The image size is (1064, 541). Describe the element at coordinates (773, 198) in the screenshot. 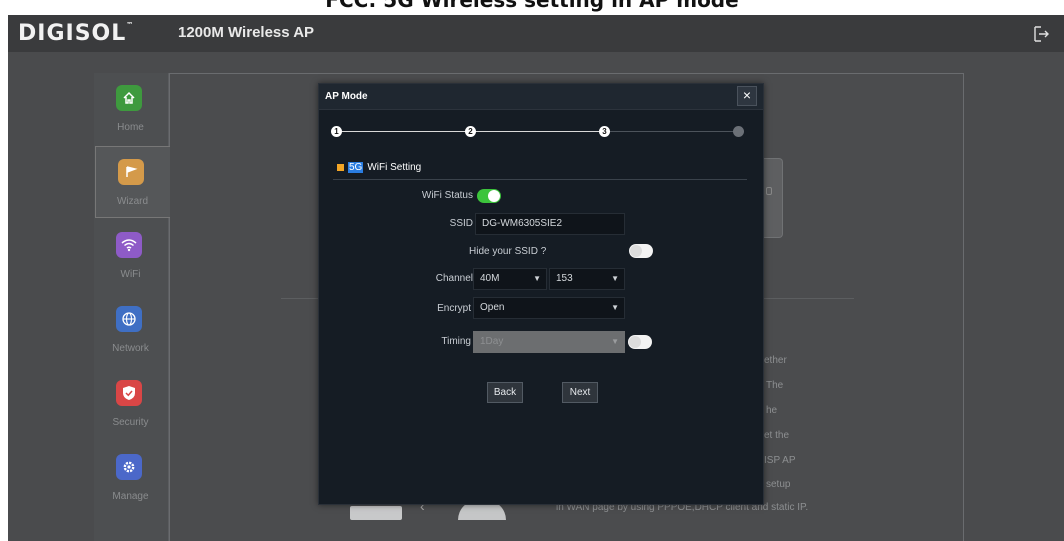

I see `background-device-card` at that location.